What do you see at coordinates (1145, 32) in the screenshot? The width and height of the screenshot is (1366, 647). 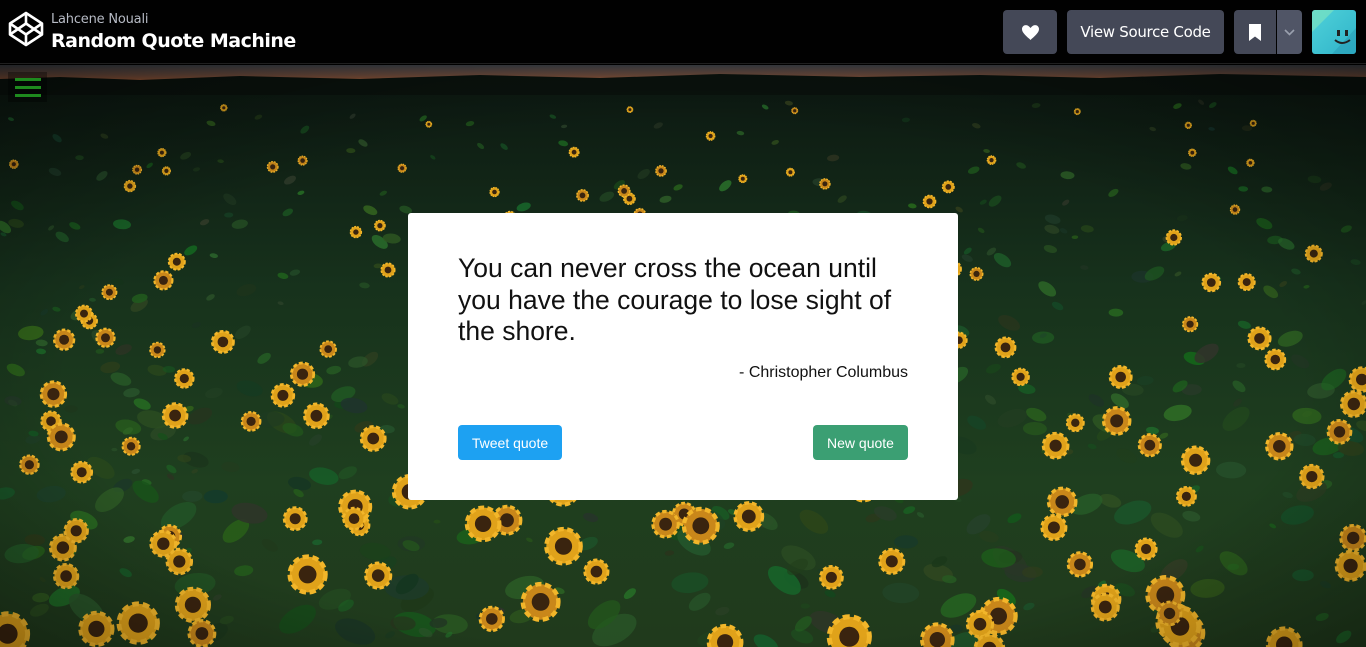 I see `view-source-button: View Source Code` at bounding box center [1145, 32].